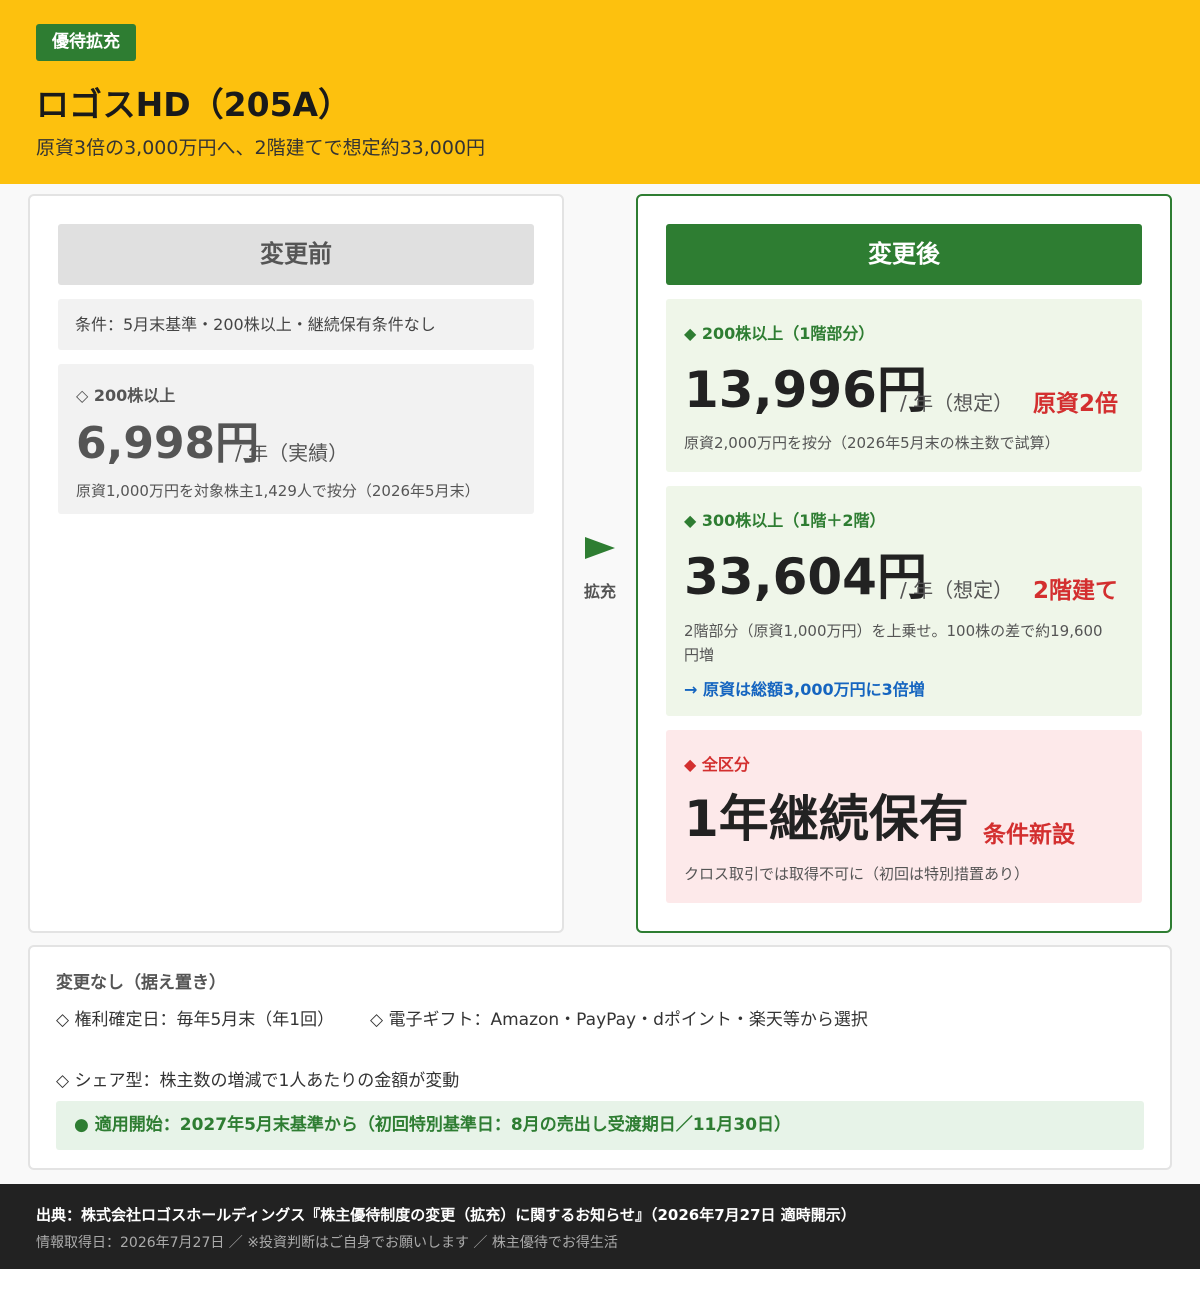 Image resolution: width=1200 pixels, height=1293 pixels. What do you see at coordinates (785, 520) in the screenshot?
I see `after-tier2-label: ◆ 300株以上（1階＋2階）` at bounding box center [785, 520].